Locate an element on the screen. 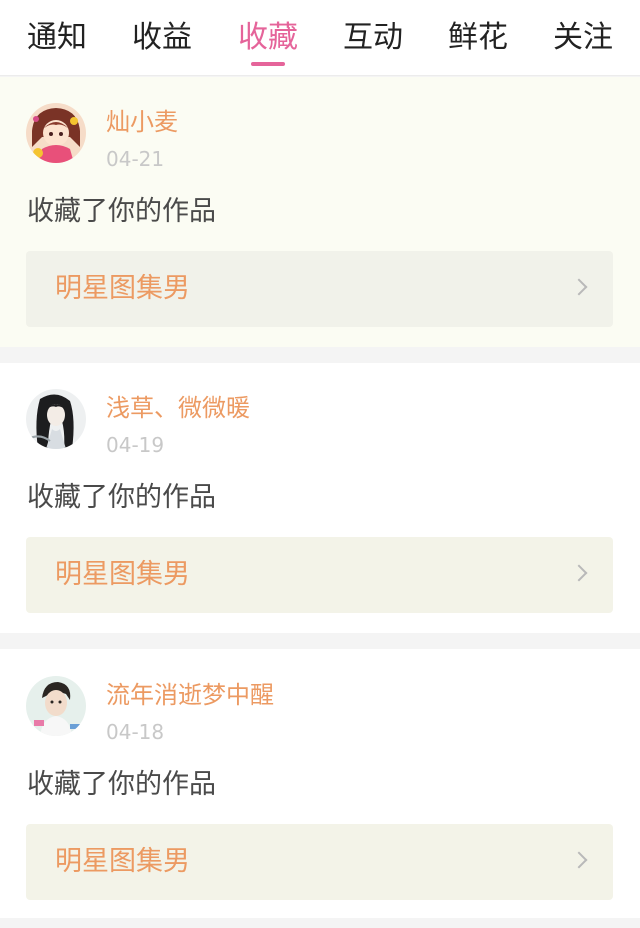 This screenshot has width=640, height=928. notification-date: 04-19 is located at coordinates (135, 445).